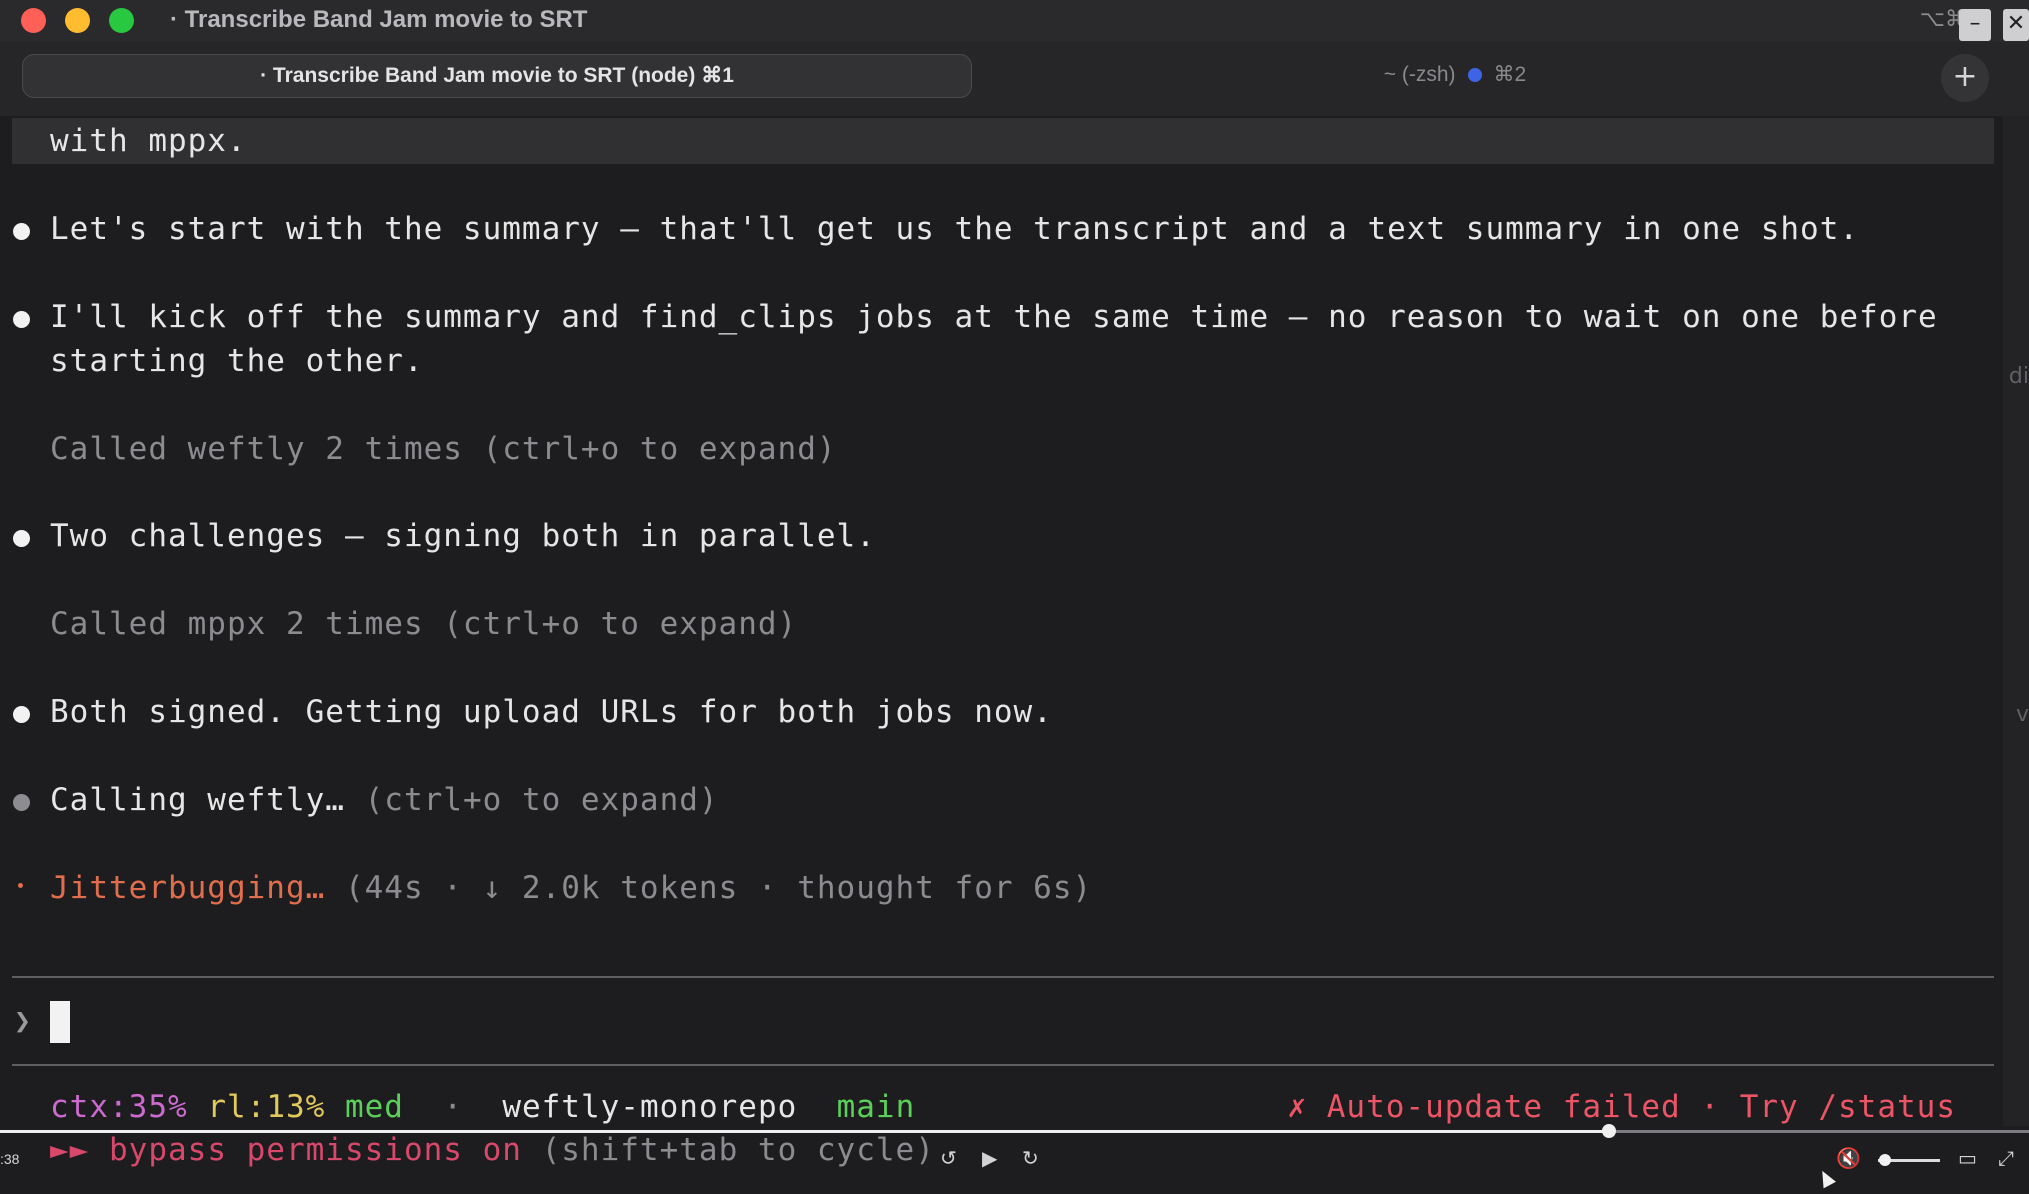 This screenshot has height=1194, width=2029. Describe the element at coordinates (70, 1150) in the screenshot. I see `mode-arrows-icon: ►►` at that location.